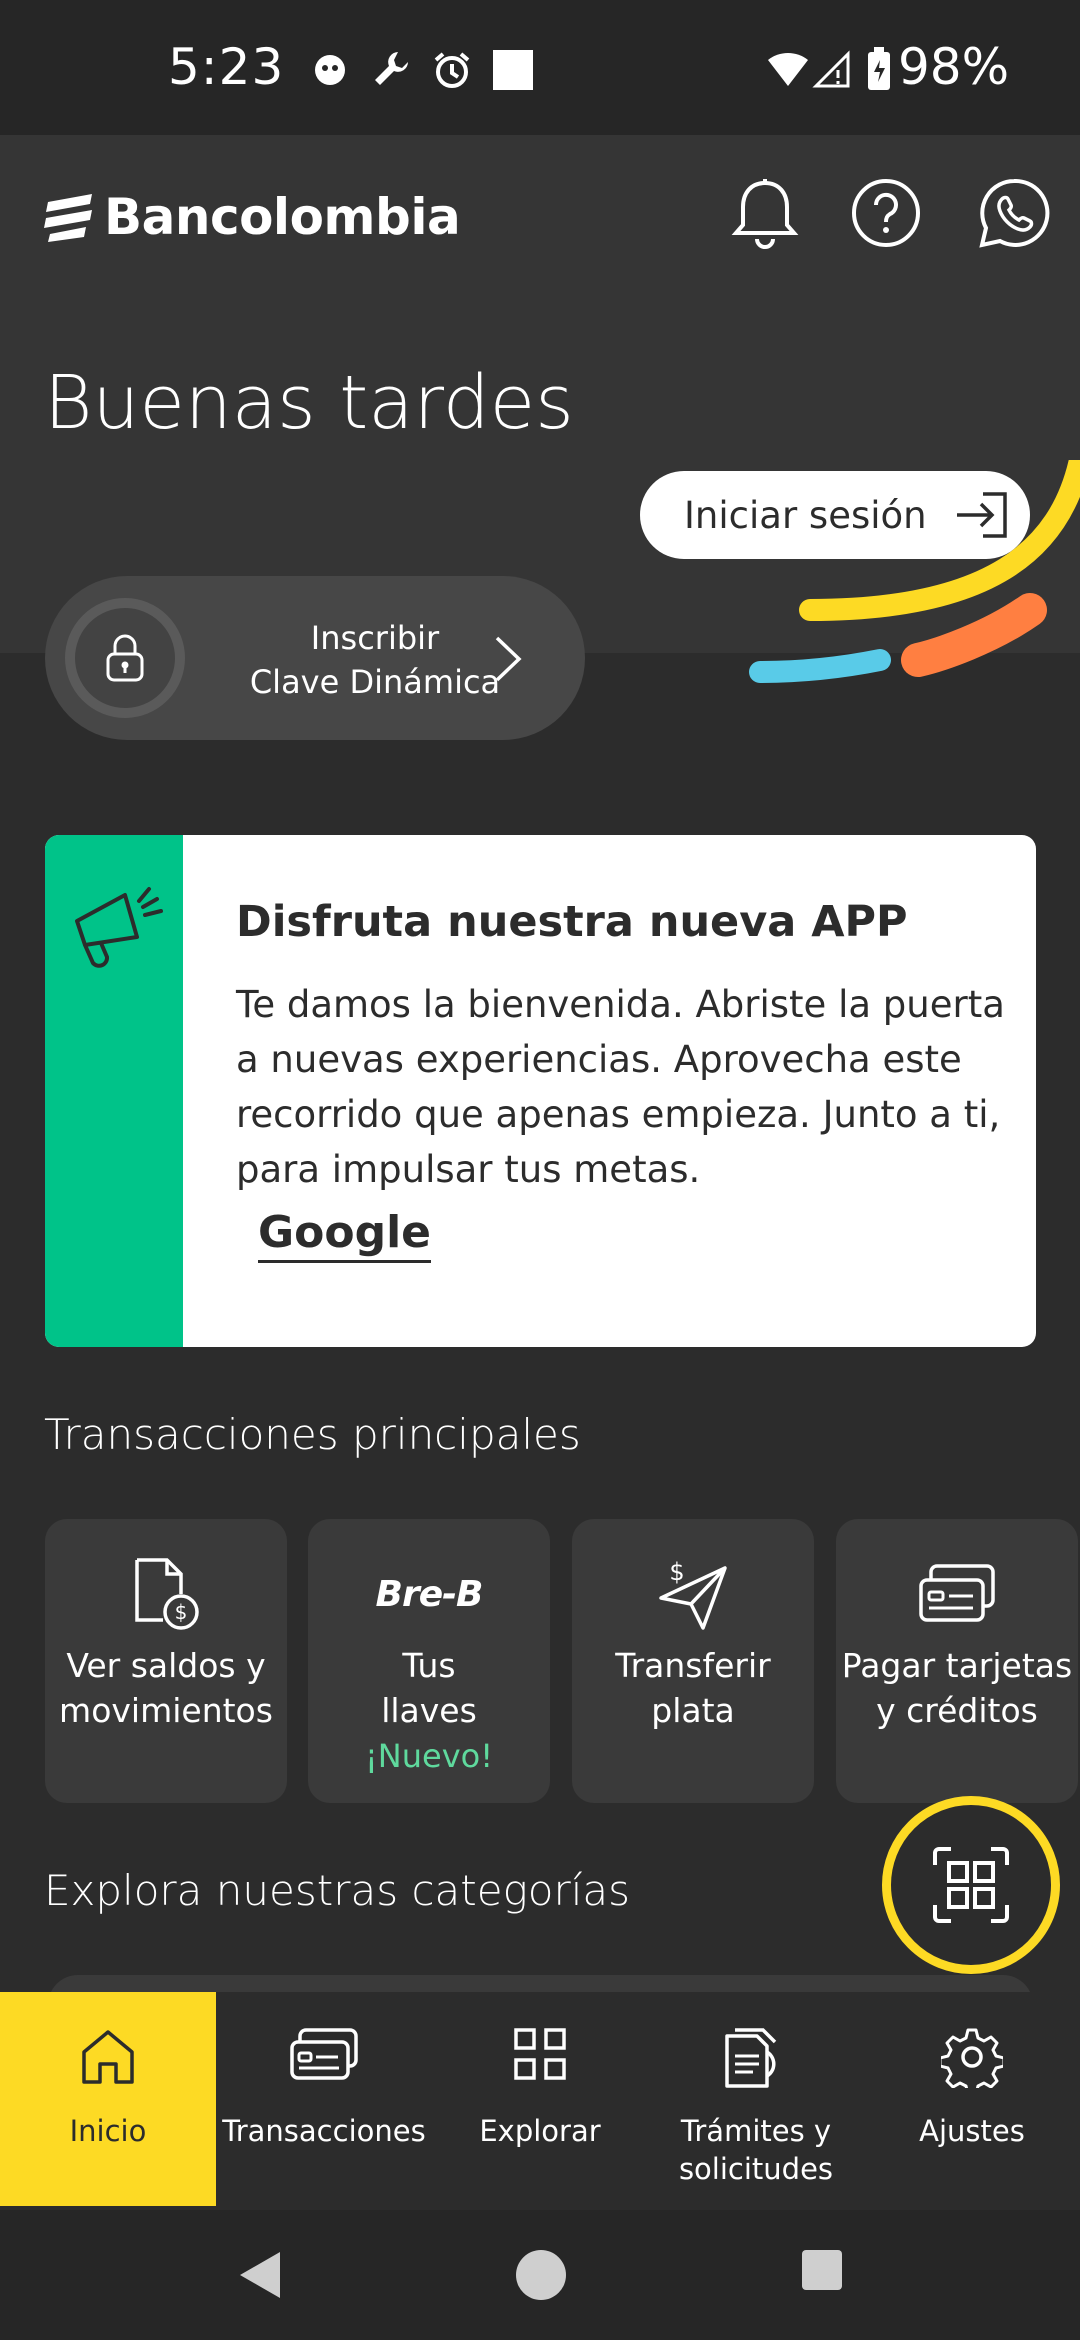 This screenshot has width=1080, height=2340. I want to click on banner-title: Disfruta nuestra nueva APP, so click(572, 922).